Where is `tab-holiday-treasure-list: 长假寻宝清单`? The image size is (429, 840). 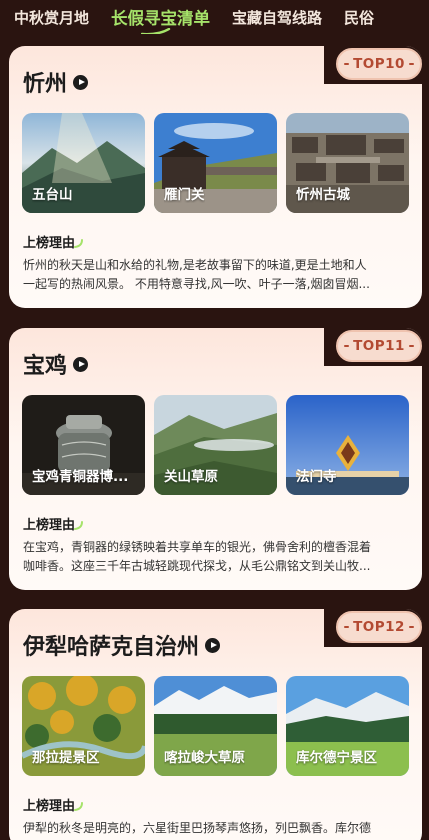 tab-holiday-treasure-list: 长假寻宝清单 is located at coordinates (161, 19).